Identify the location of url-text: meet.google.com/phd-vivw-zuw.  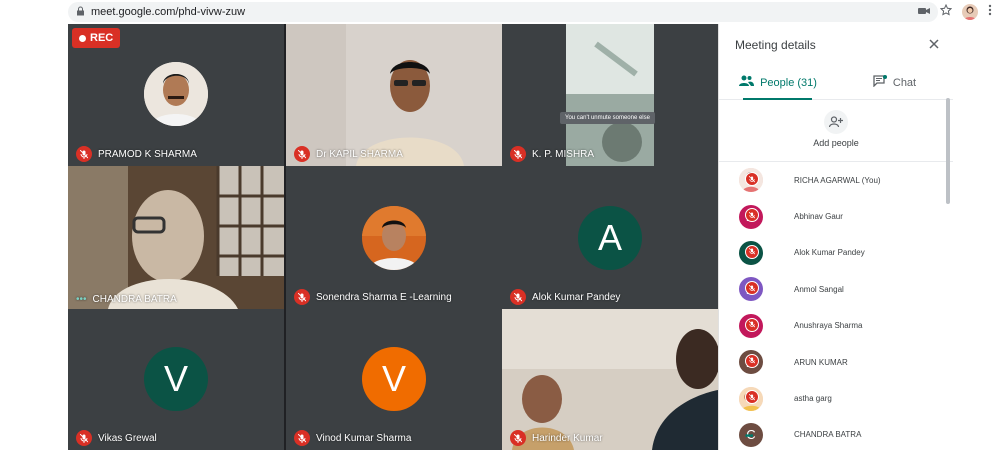
(168, 12).